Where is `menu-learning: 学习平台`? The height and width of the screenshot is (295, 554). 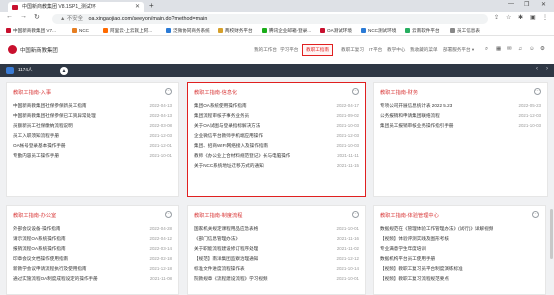 menu-learning: 学习平台 is located at coordinates (289, 50).